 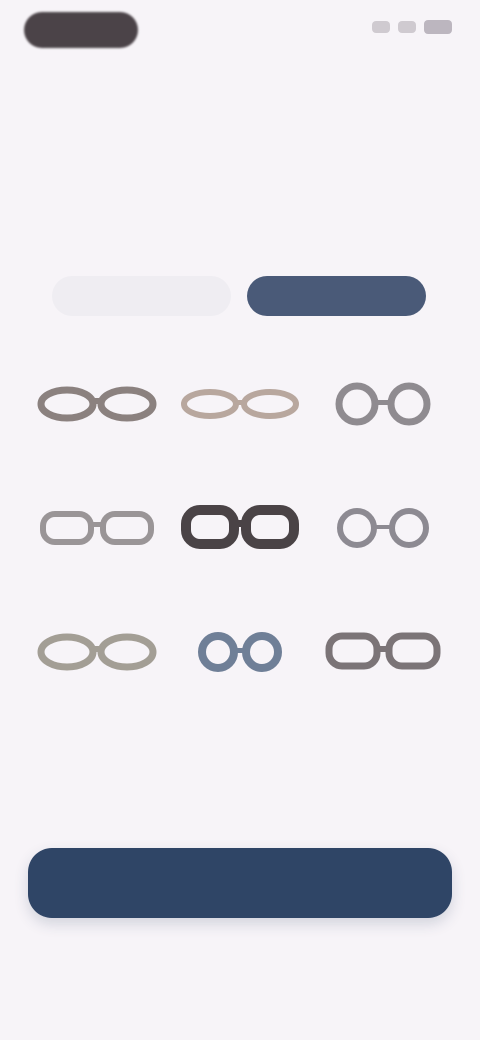 I want to click on status-icons, so click(x=412, y=27).